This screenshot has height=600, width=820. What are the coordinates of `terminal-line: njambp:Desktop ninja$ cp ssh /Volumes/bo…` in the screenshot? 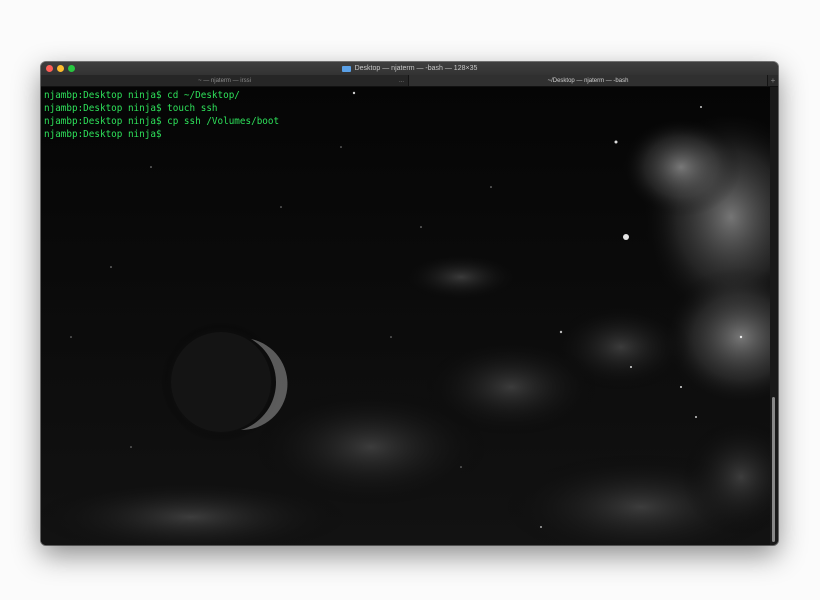 It's located at (162, 121).